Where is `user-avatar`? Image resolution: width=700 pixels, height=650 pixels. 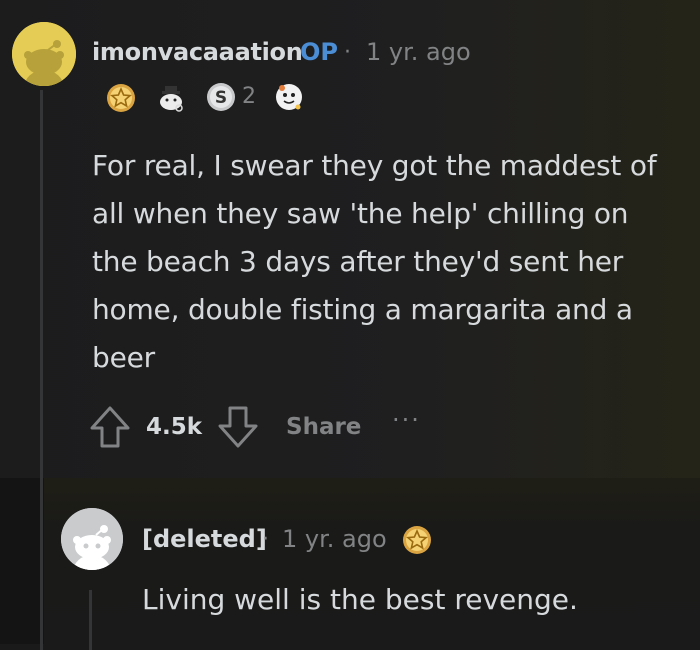 user-avatar is located at coordinates (44, 54).